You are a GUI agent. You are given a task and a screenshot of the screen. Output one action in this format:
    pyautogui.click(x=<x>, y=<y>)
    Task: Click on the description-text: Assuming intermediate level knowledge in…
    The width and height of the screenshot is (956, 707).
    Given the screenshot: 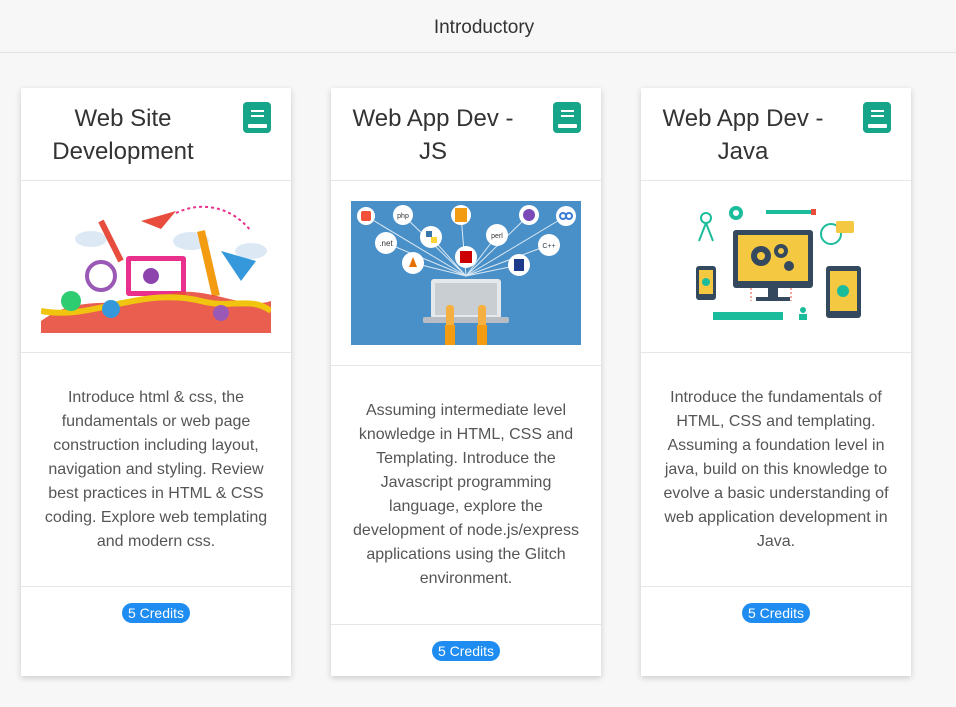 What is the action you would take?
    pyautogui.click(x=466, y=494)
    